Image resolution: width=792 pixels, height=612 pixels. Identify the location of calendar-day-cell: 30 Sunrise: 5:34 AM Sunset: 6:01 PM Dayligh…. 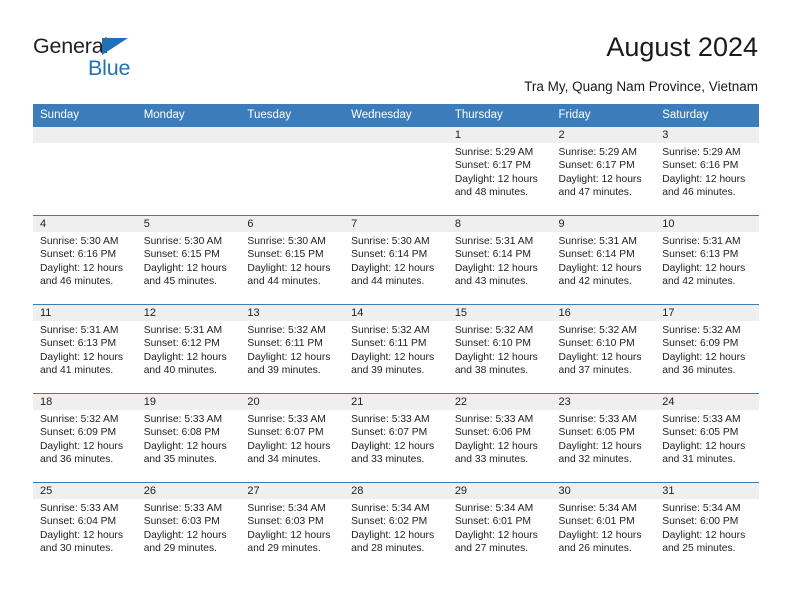
(603, 527).